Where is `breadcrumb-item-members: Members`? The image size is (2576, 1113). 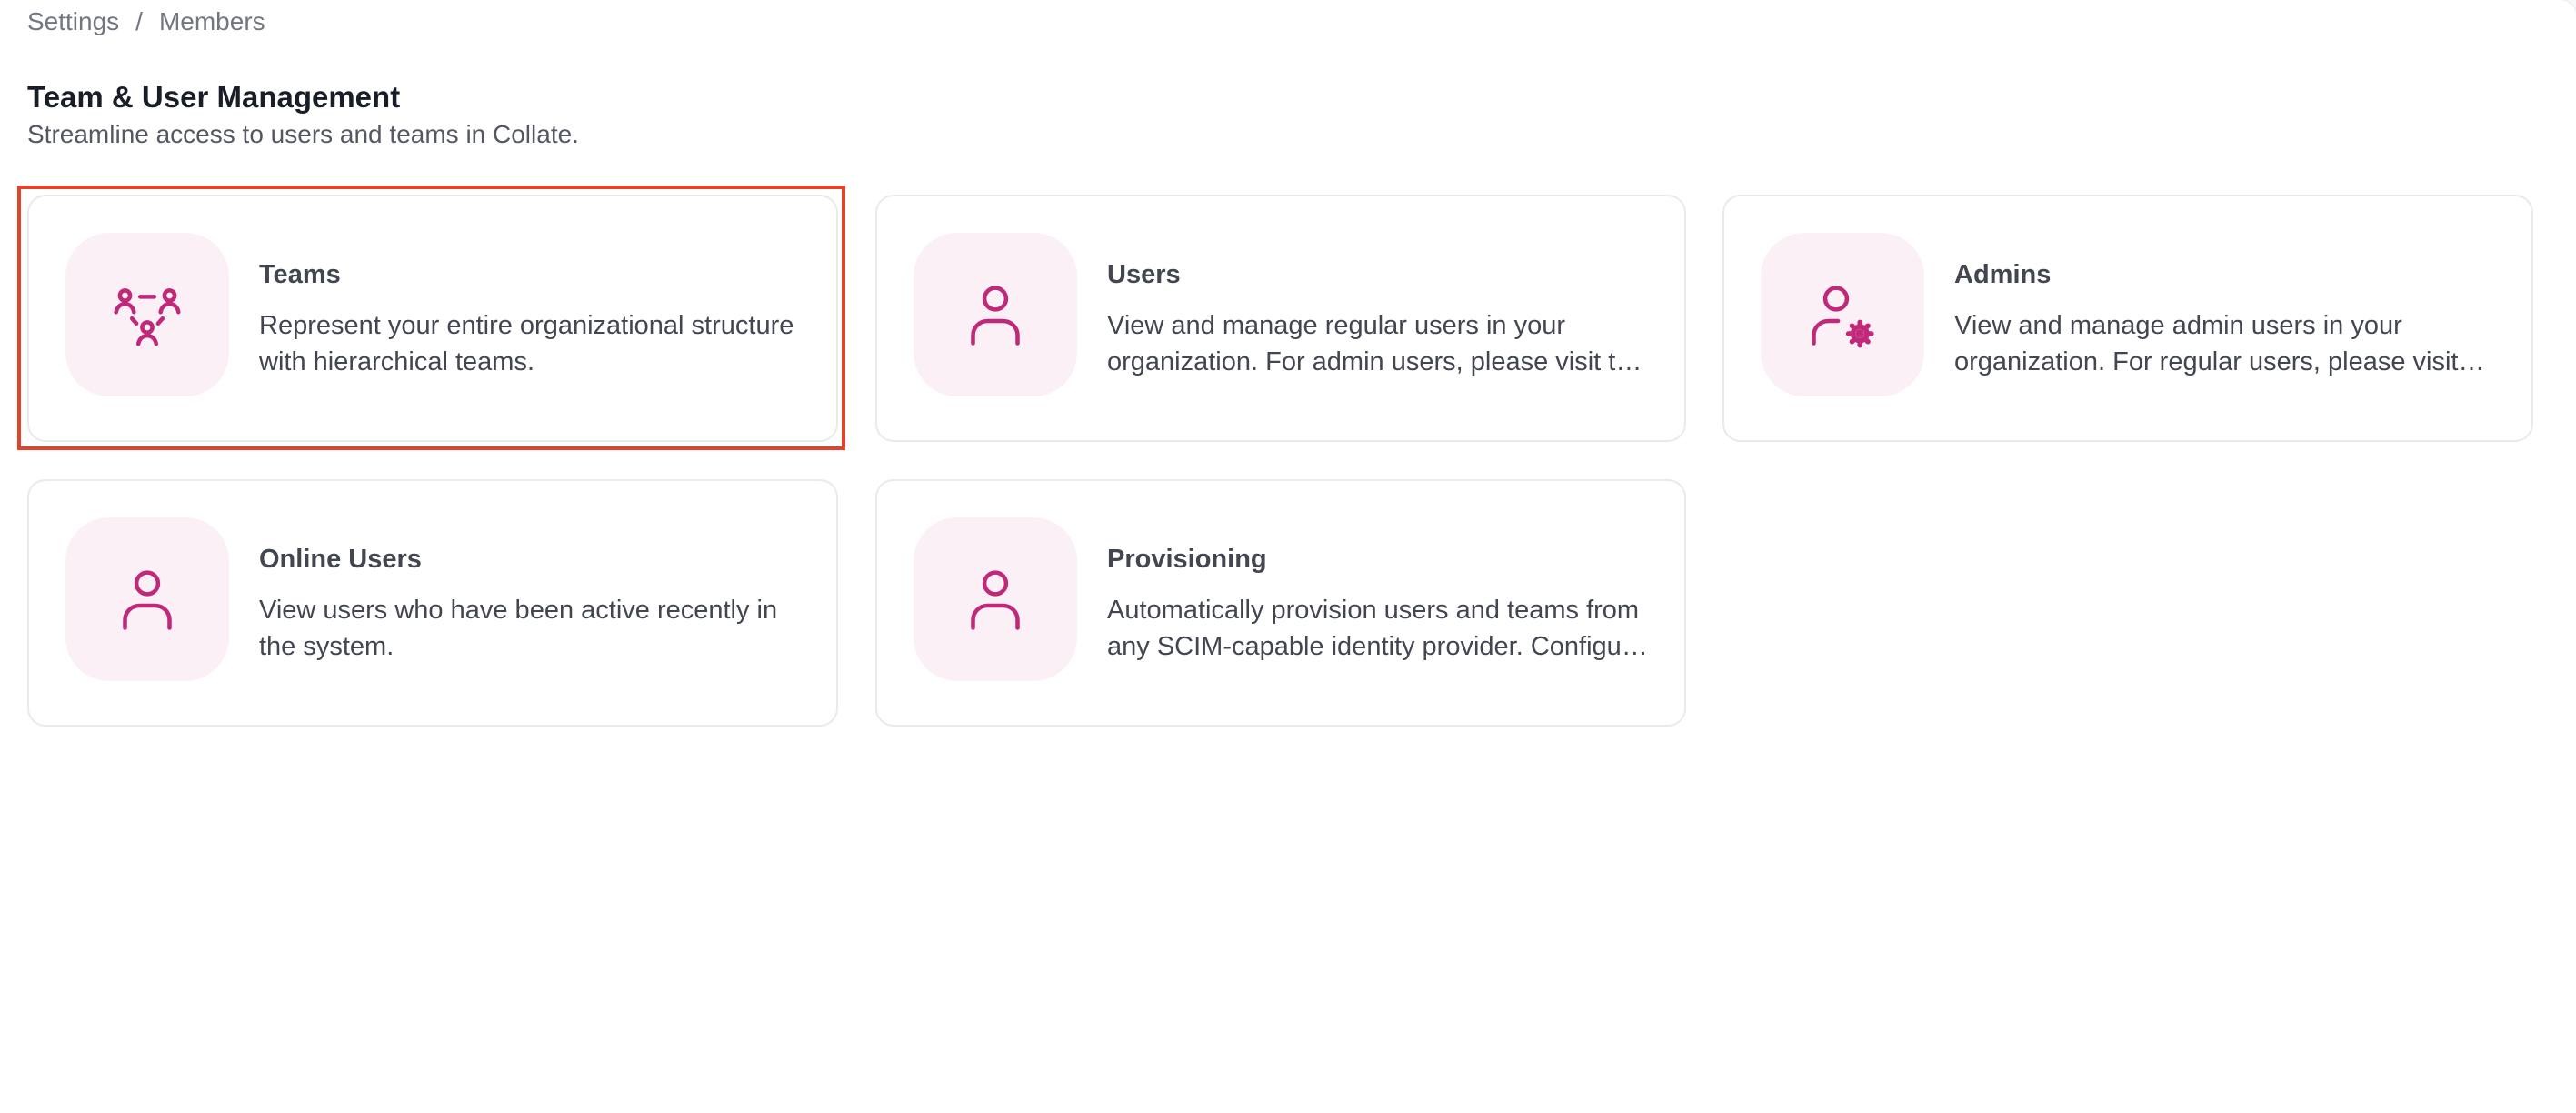
breadcrumb-item-members: Members is located at coordinates (212, 21).